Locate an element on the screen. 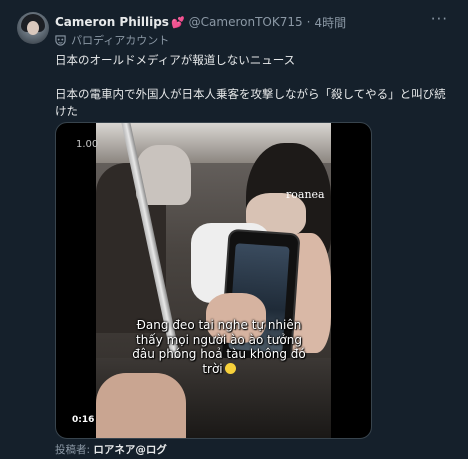 The width and height of the screenshot is (468, 459). video-elapsed-time: 0:16 is located at coordinates (83, 420).